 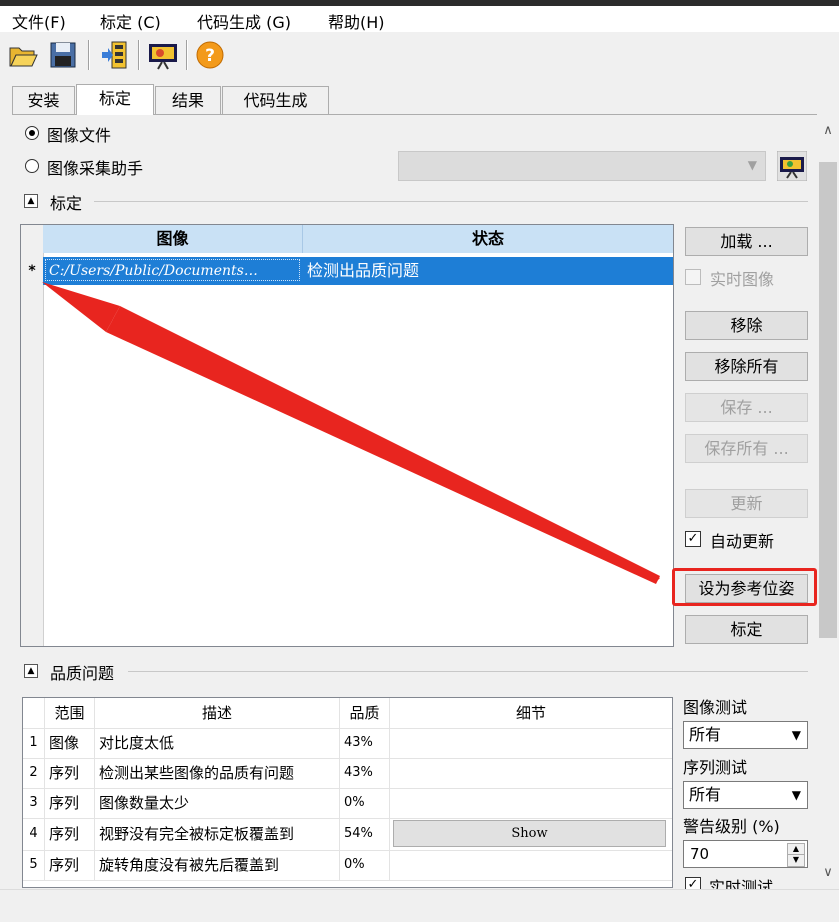 What do you see at coordinates (34, 773) in the screenshot?
I see `row-number: 2` at bounding box center [34, 773].